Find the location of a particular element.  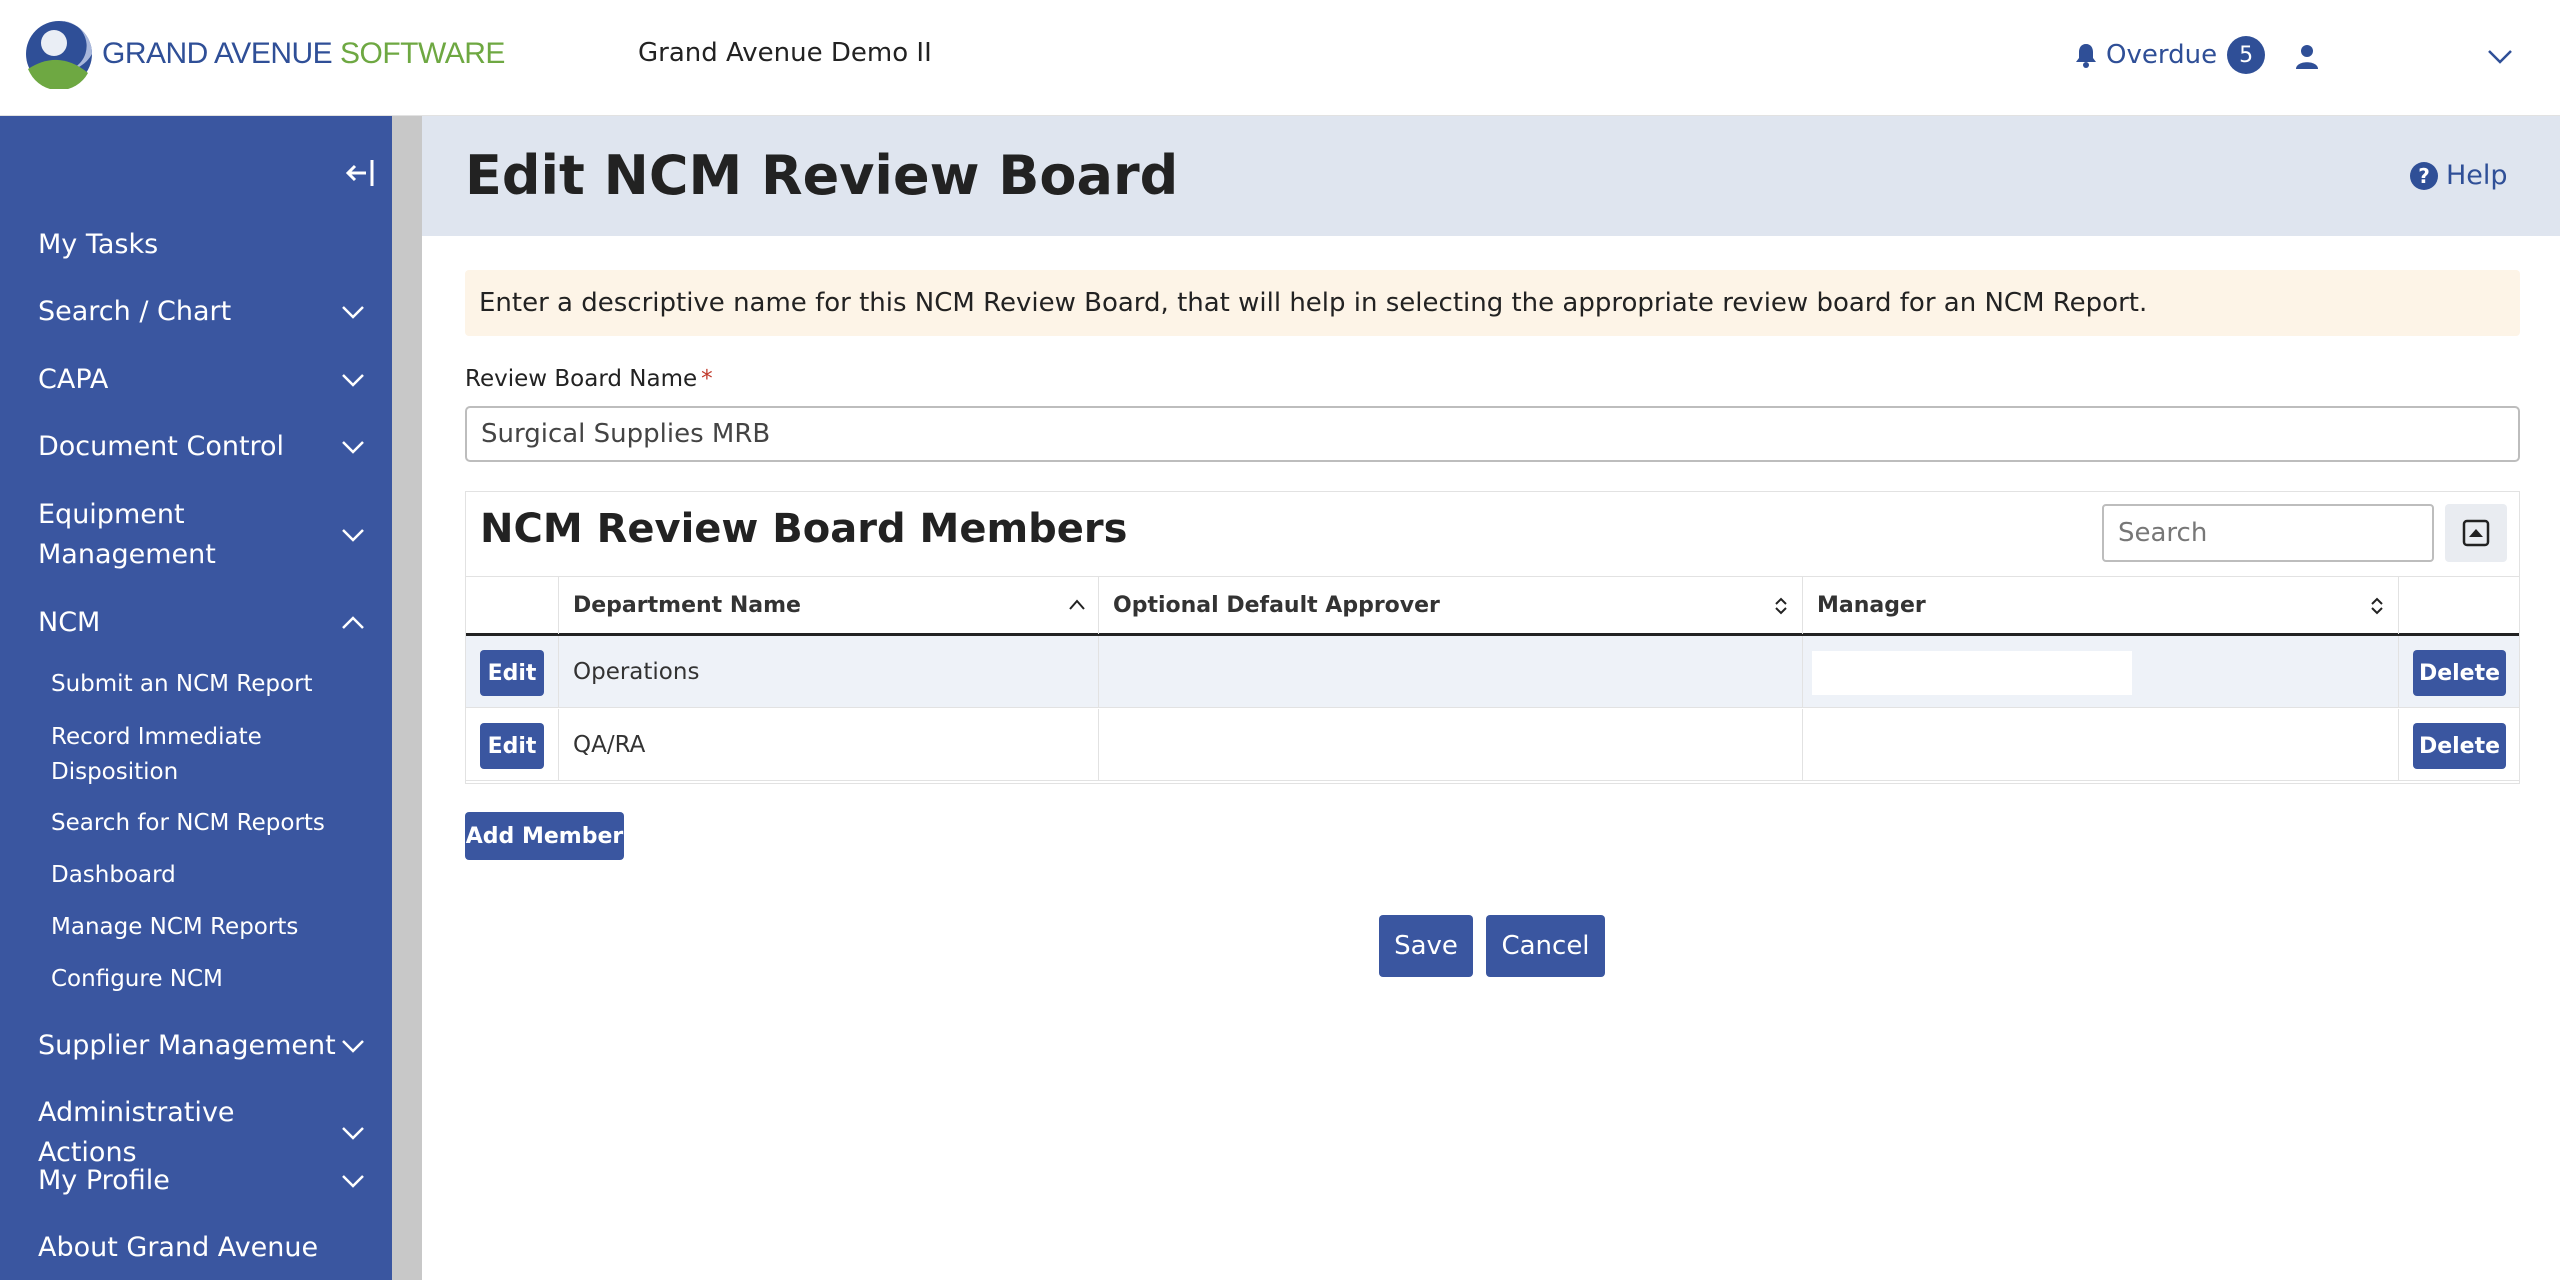

collapse-panel-button is located at coordinates (2476, 533).